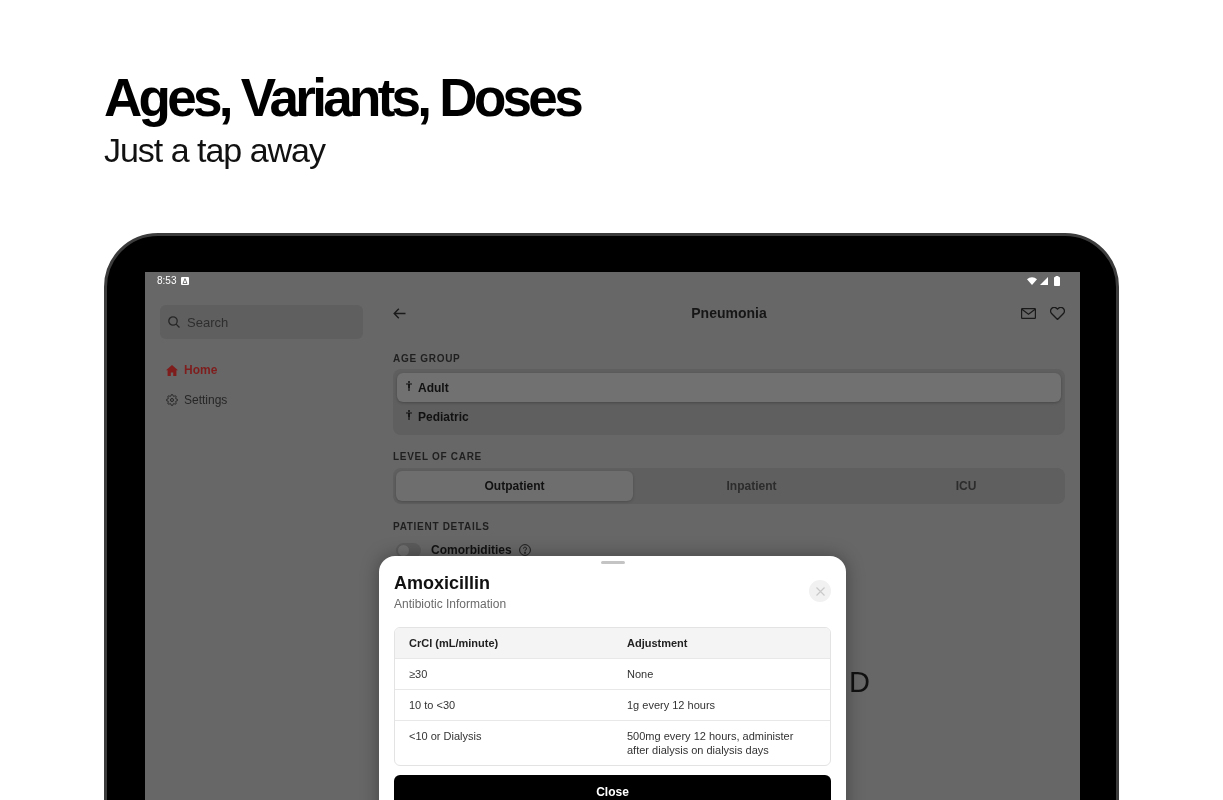 This screenshot has width=1223, height=800. I want to click on heart-icon, so click(1057, 313).